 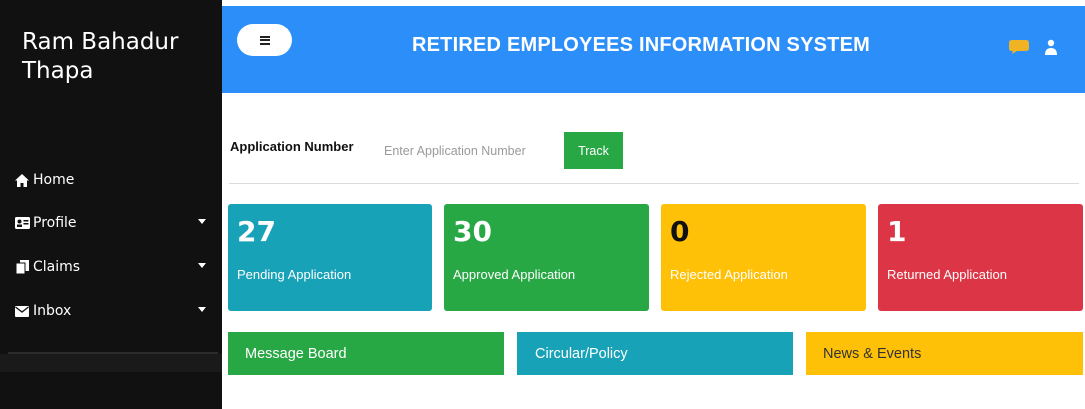 What do you see at coordinates (1019, 46) in the screenshot?
I see `chat-icon` at bounding box center [1019, 46].